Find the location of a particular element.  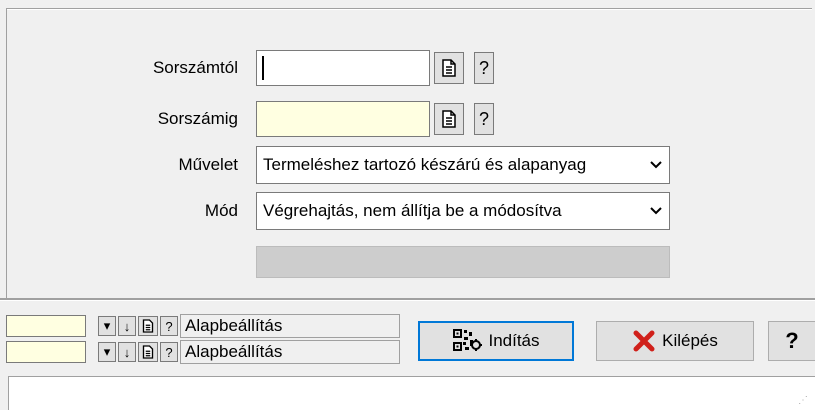

from-number-input is located at coordinates (343, 68).